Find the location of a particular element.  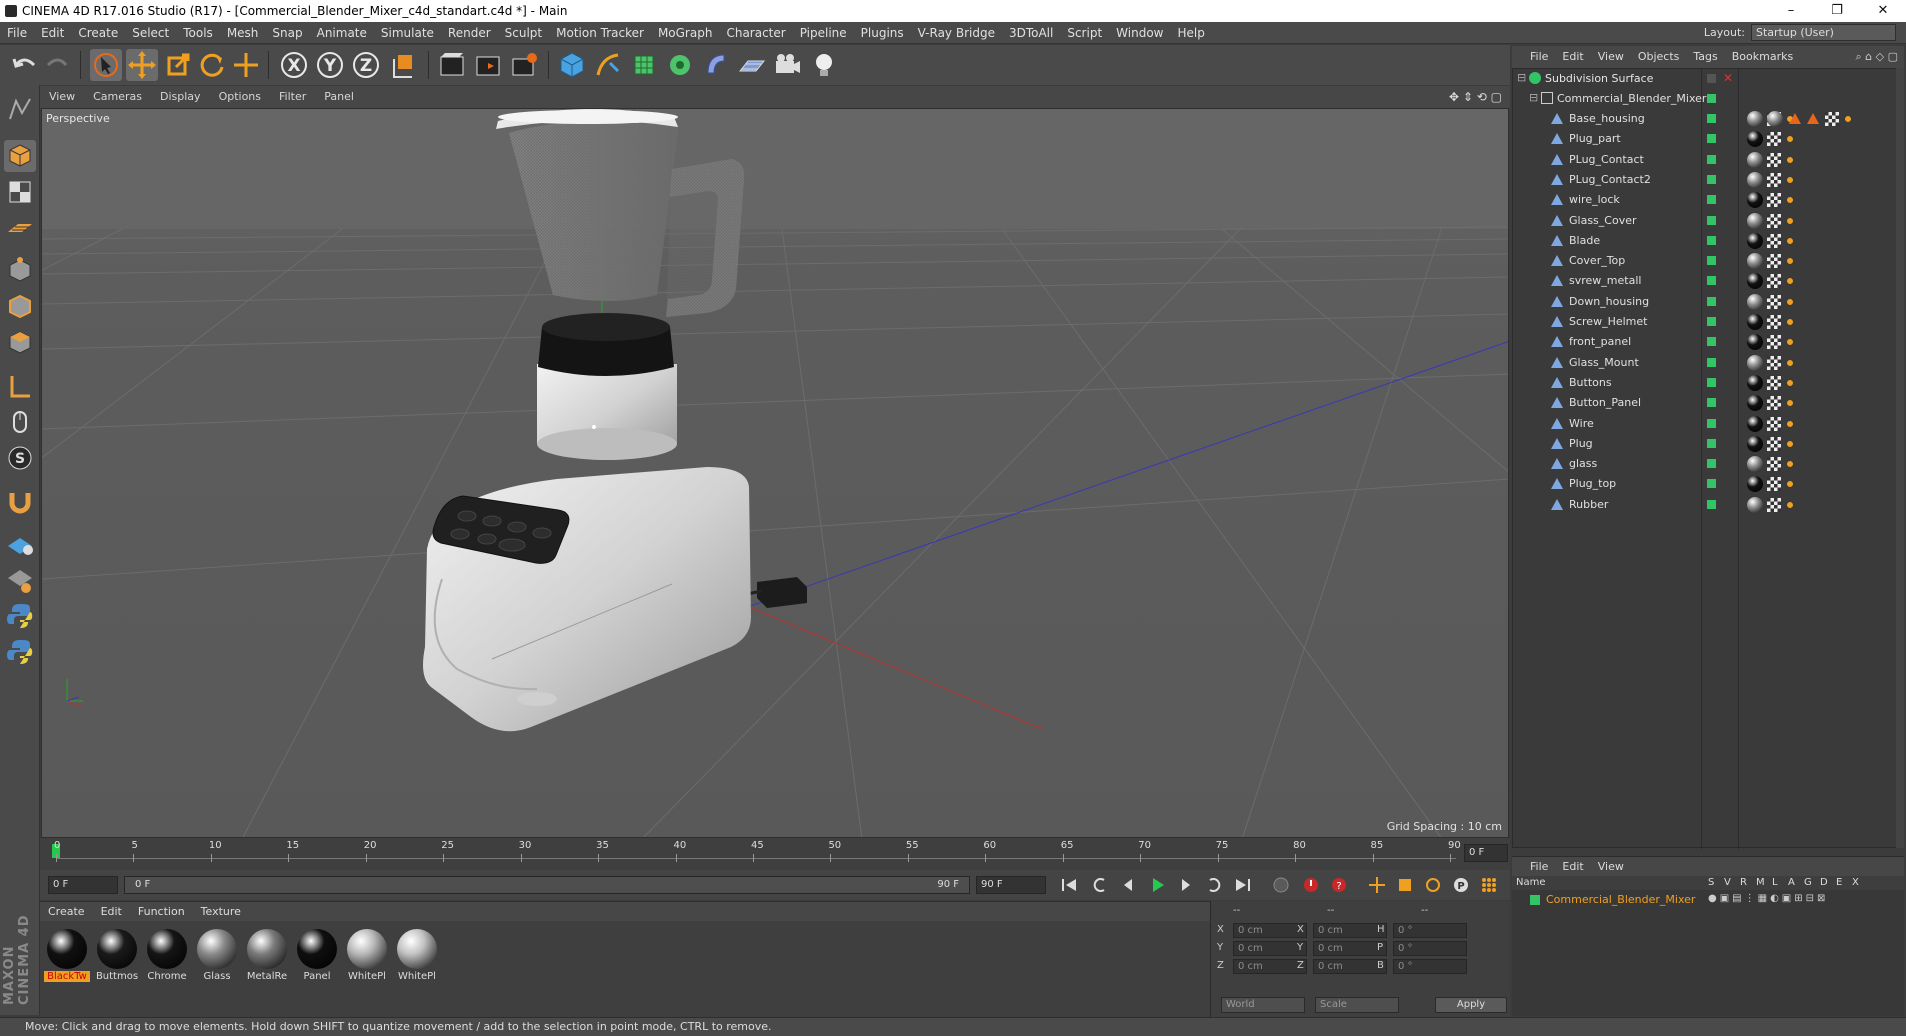

object-manager-search-icon: ⌕ ⌂ ◇ ▢ is located at coordinates (1877, 57).